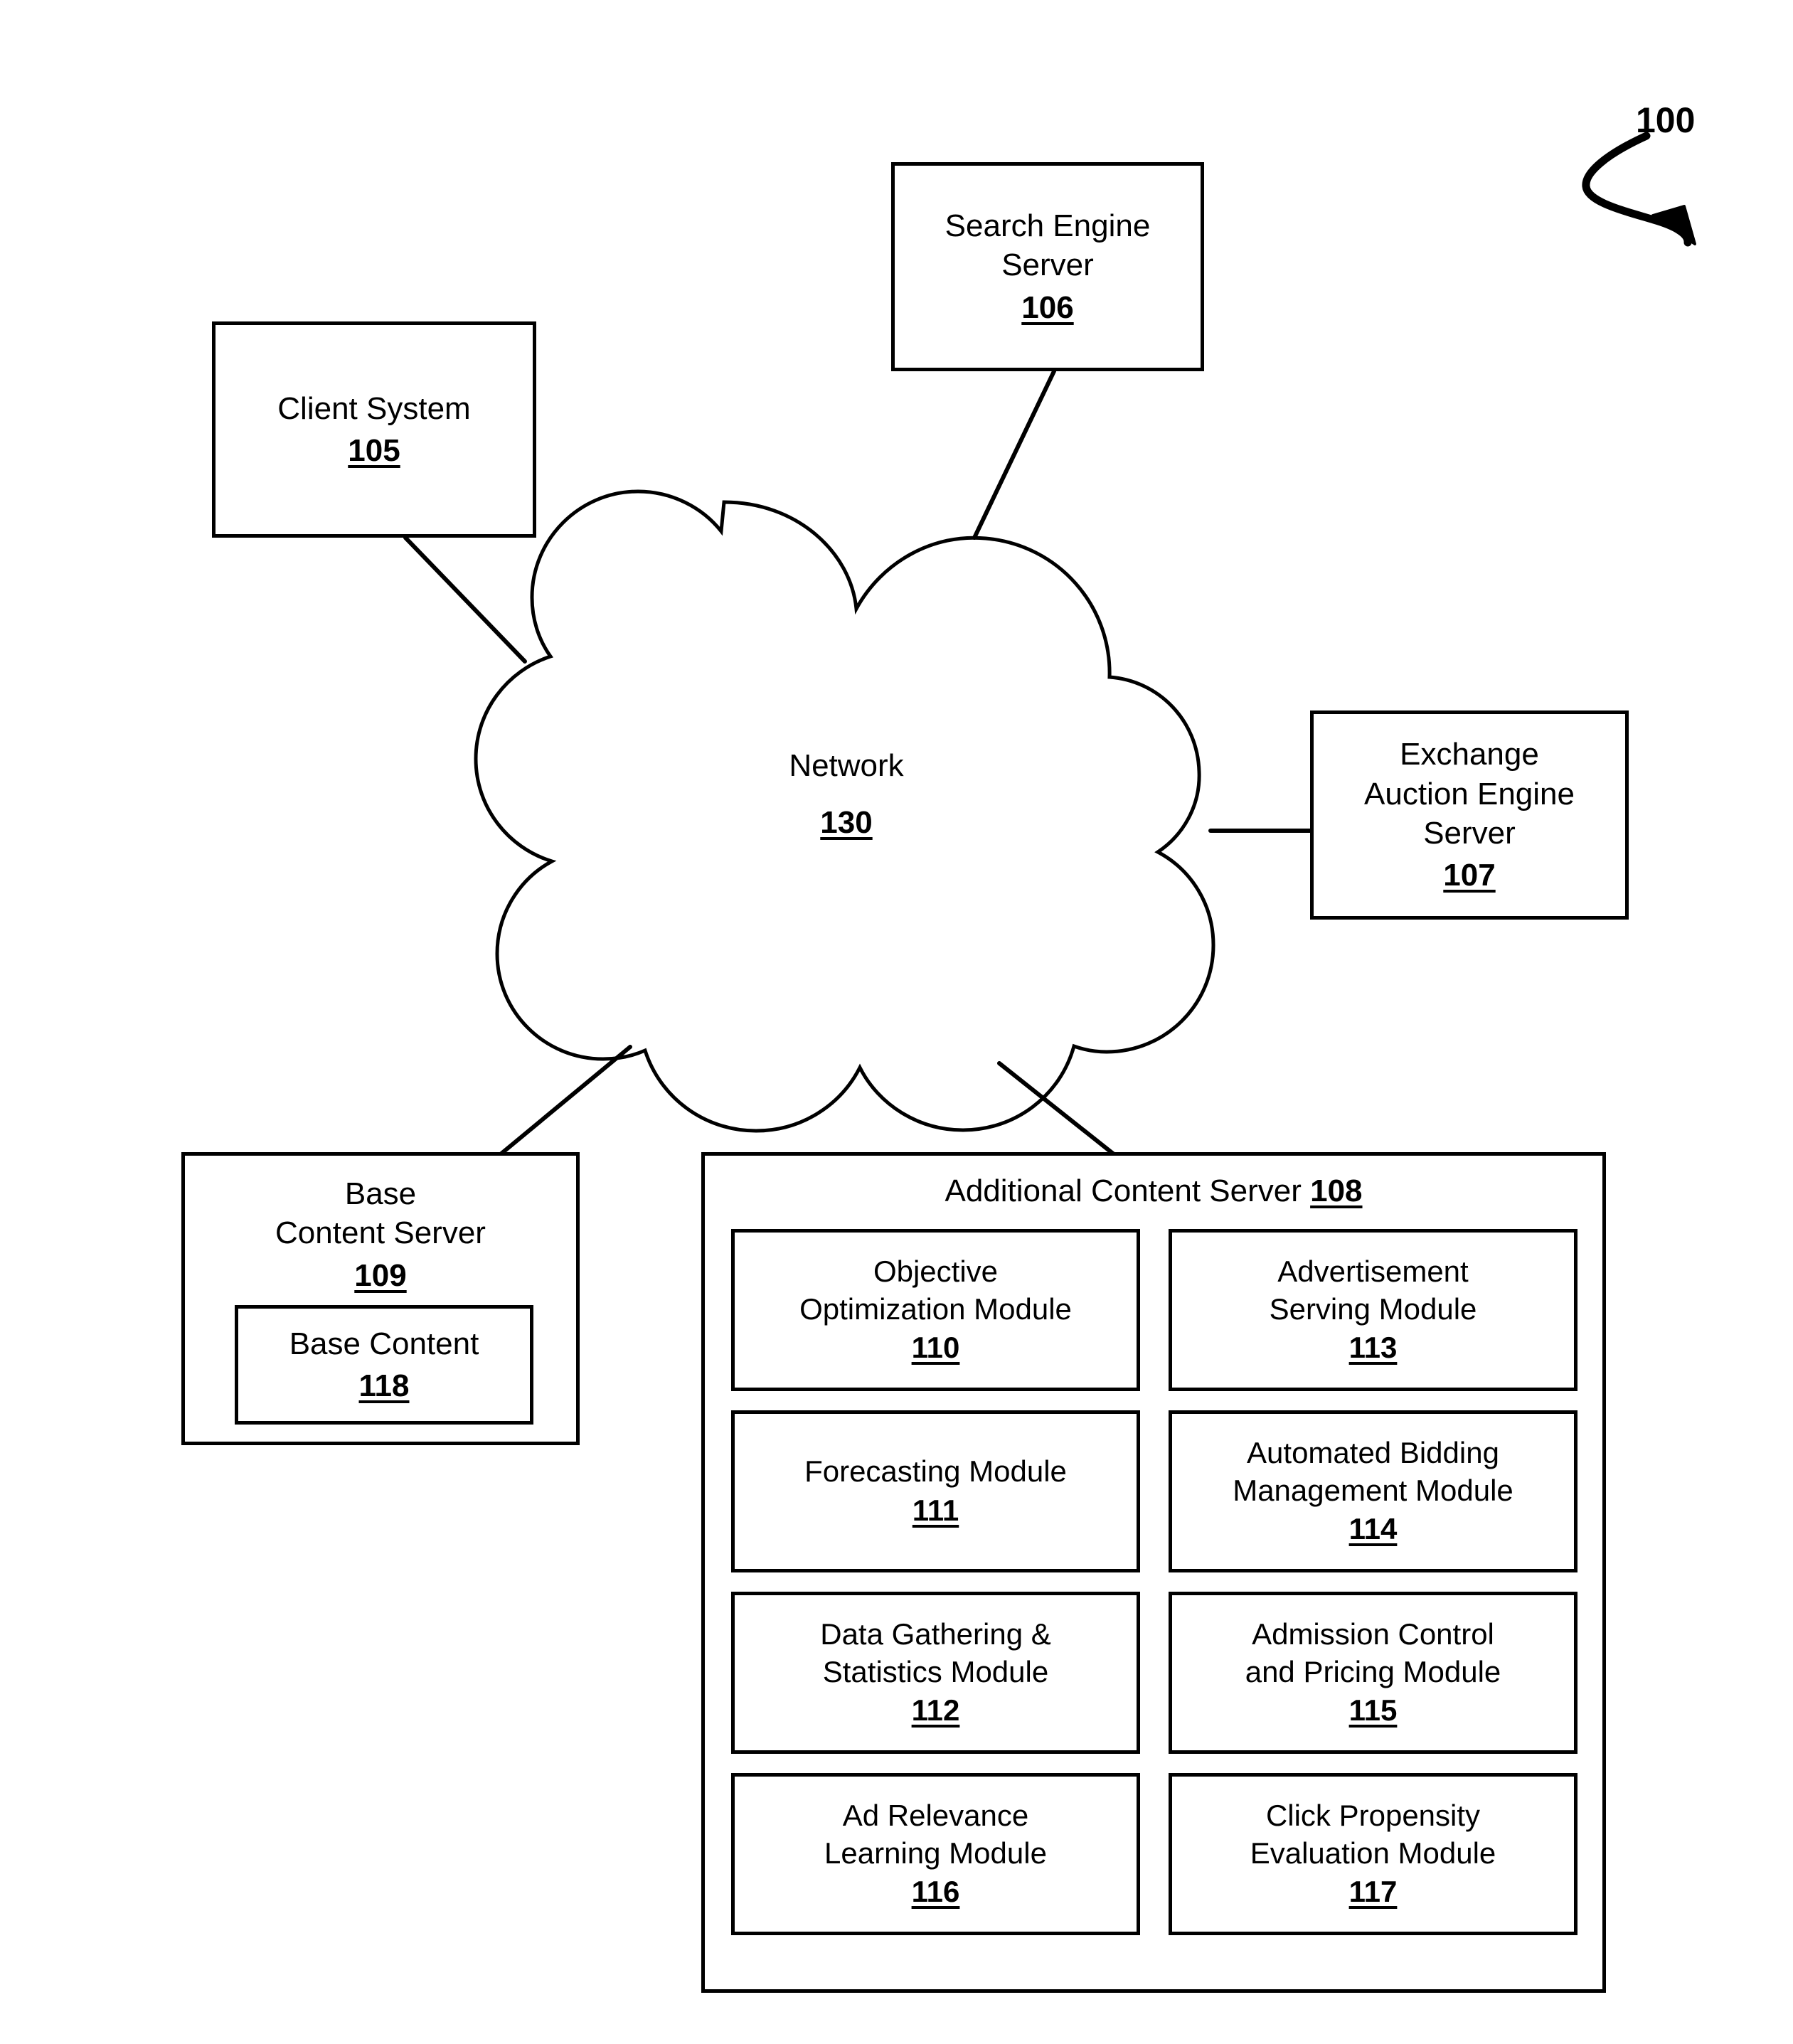 This screenshot has width=1793, height=2044. I want to click on curved-arrow-icon, so click(1637, 189).